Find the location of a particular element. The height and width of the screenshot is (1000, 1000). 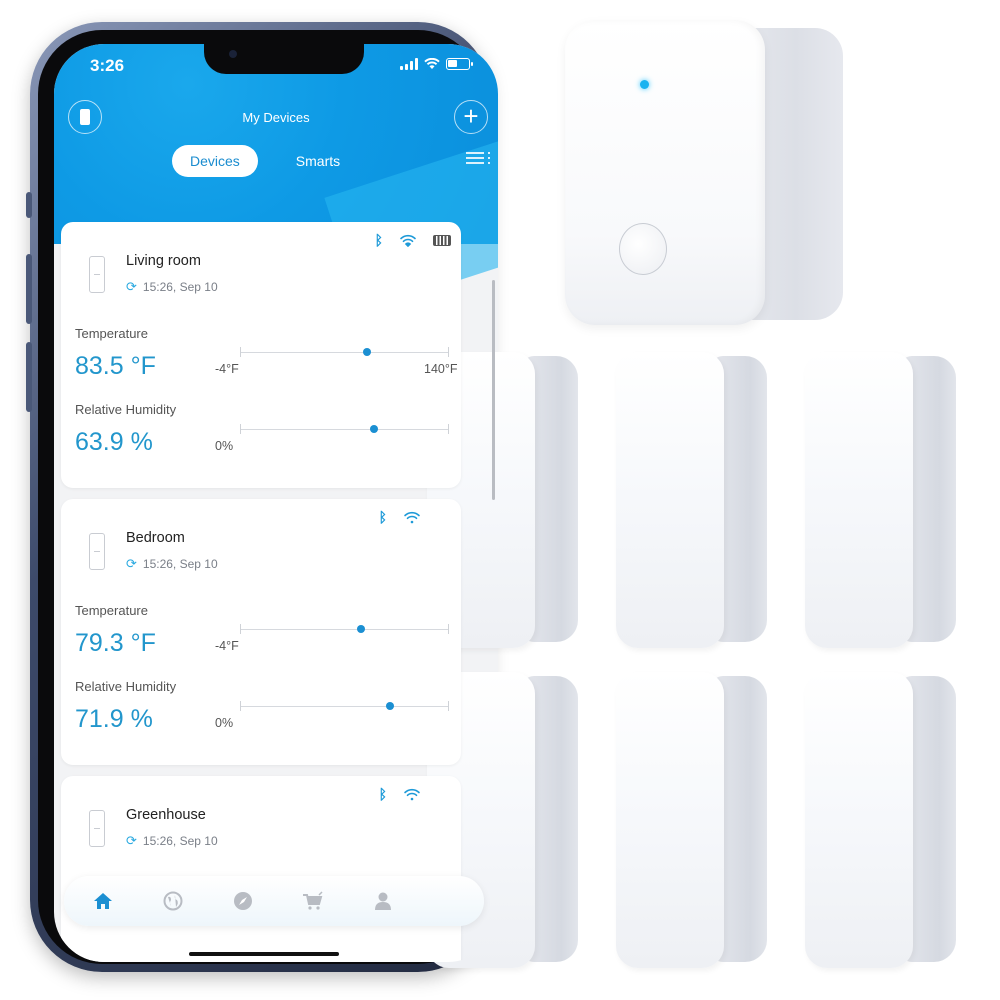

battery-status-icon is located at coordinates (459, 64).